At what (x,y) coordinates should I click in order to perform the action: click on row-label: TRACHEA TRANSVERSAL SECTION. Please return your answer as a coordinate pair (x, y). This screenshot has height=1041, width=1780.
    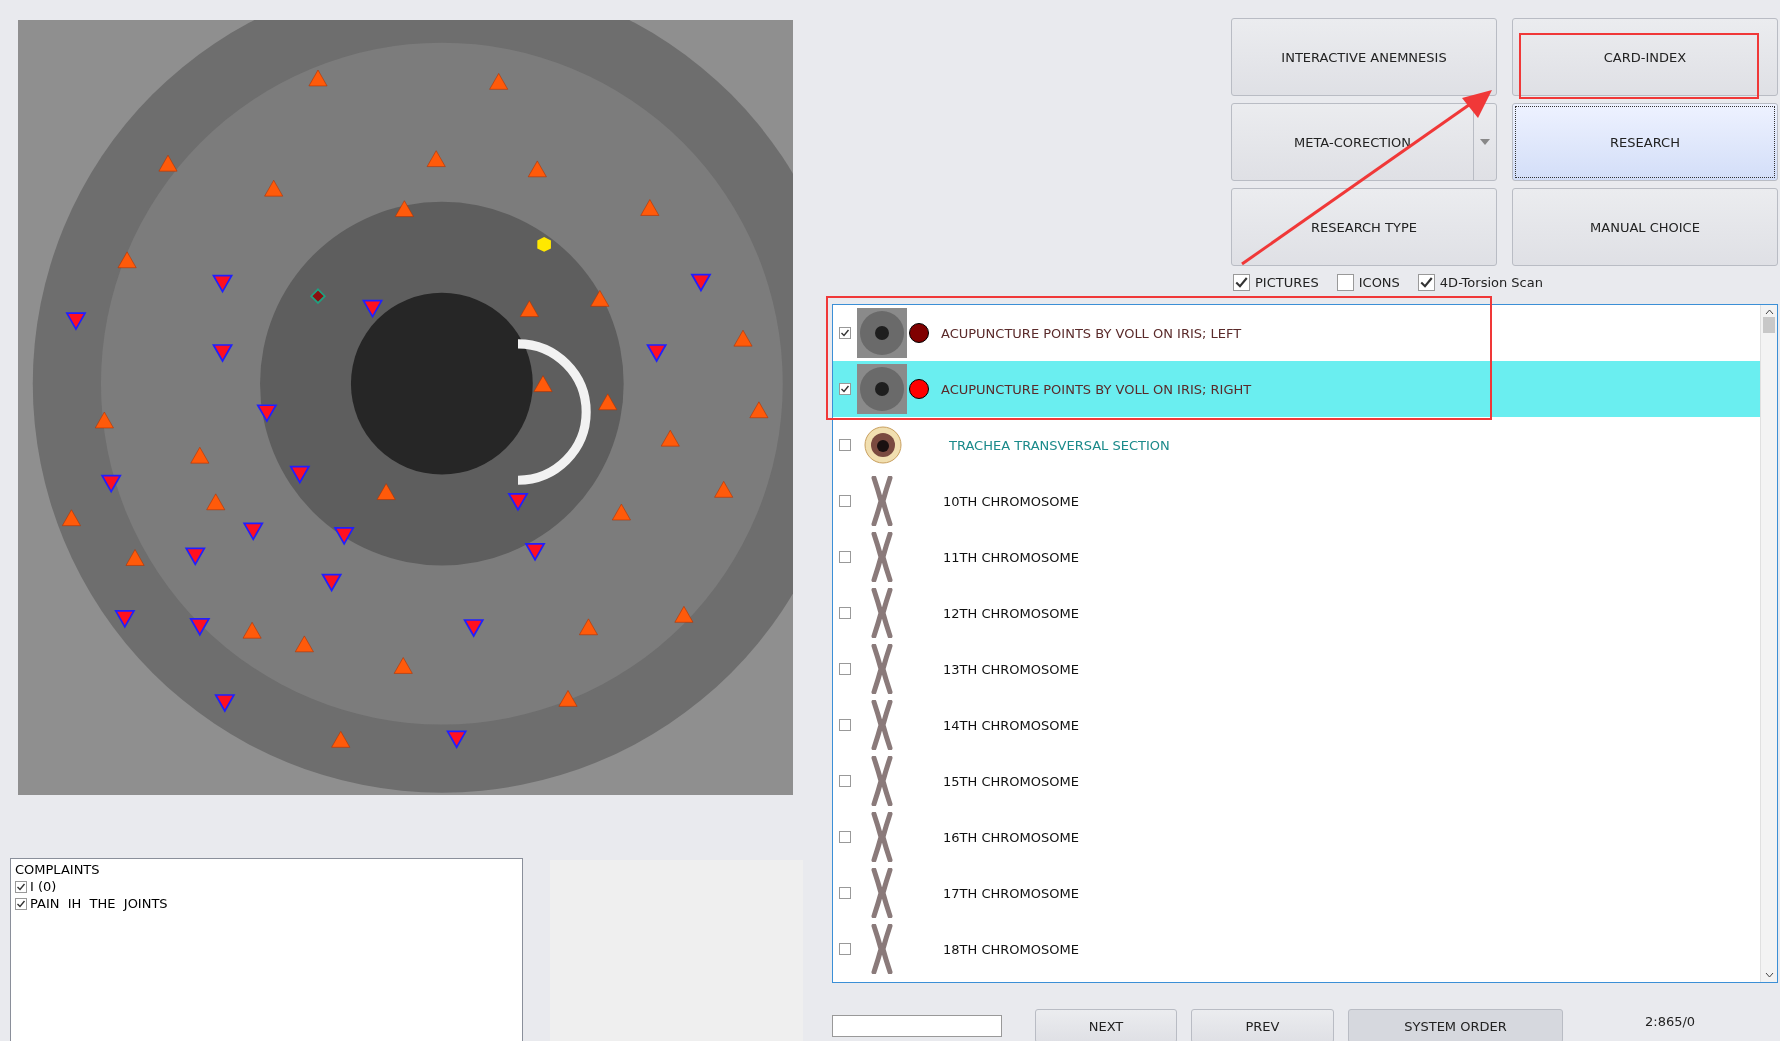
    Looking at the image, I should click on (1059, 445).